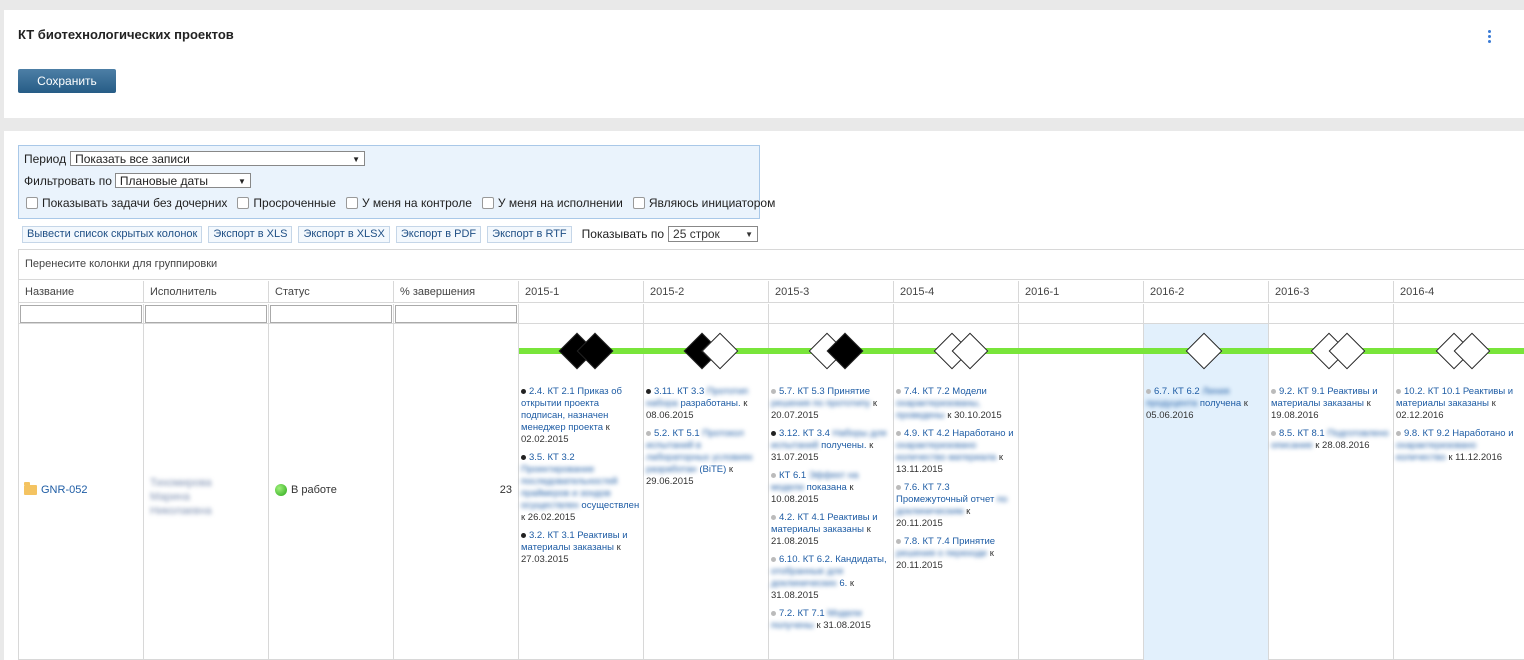  I want to click on checkbox-initiator: Являюсь инициатором, so click(703, 203).